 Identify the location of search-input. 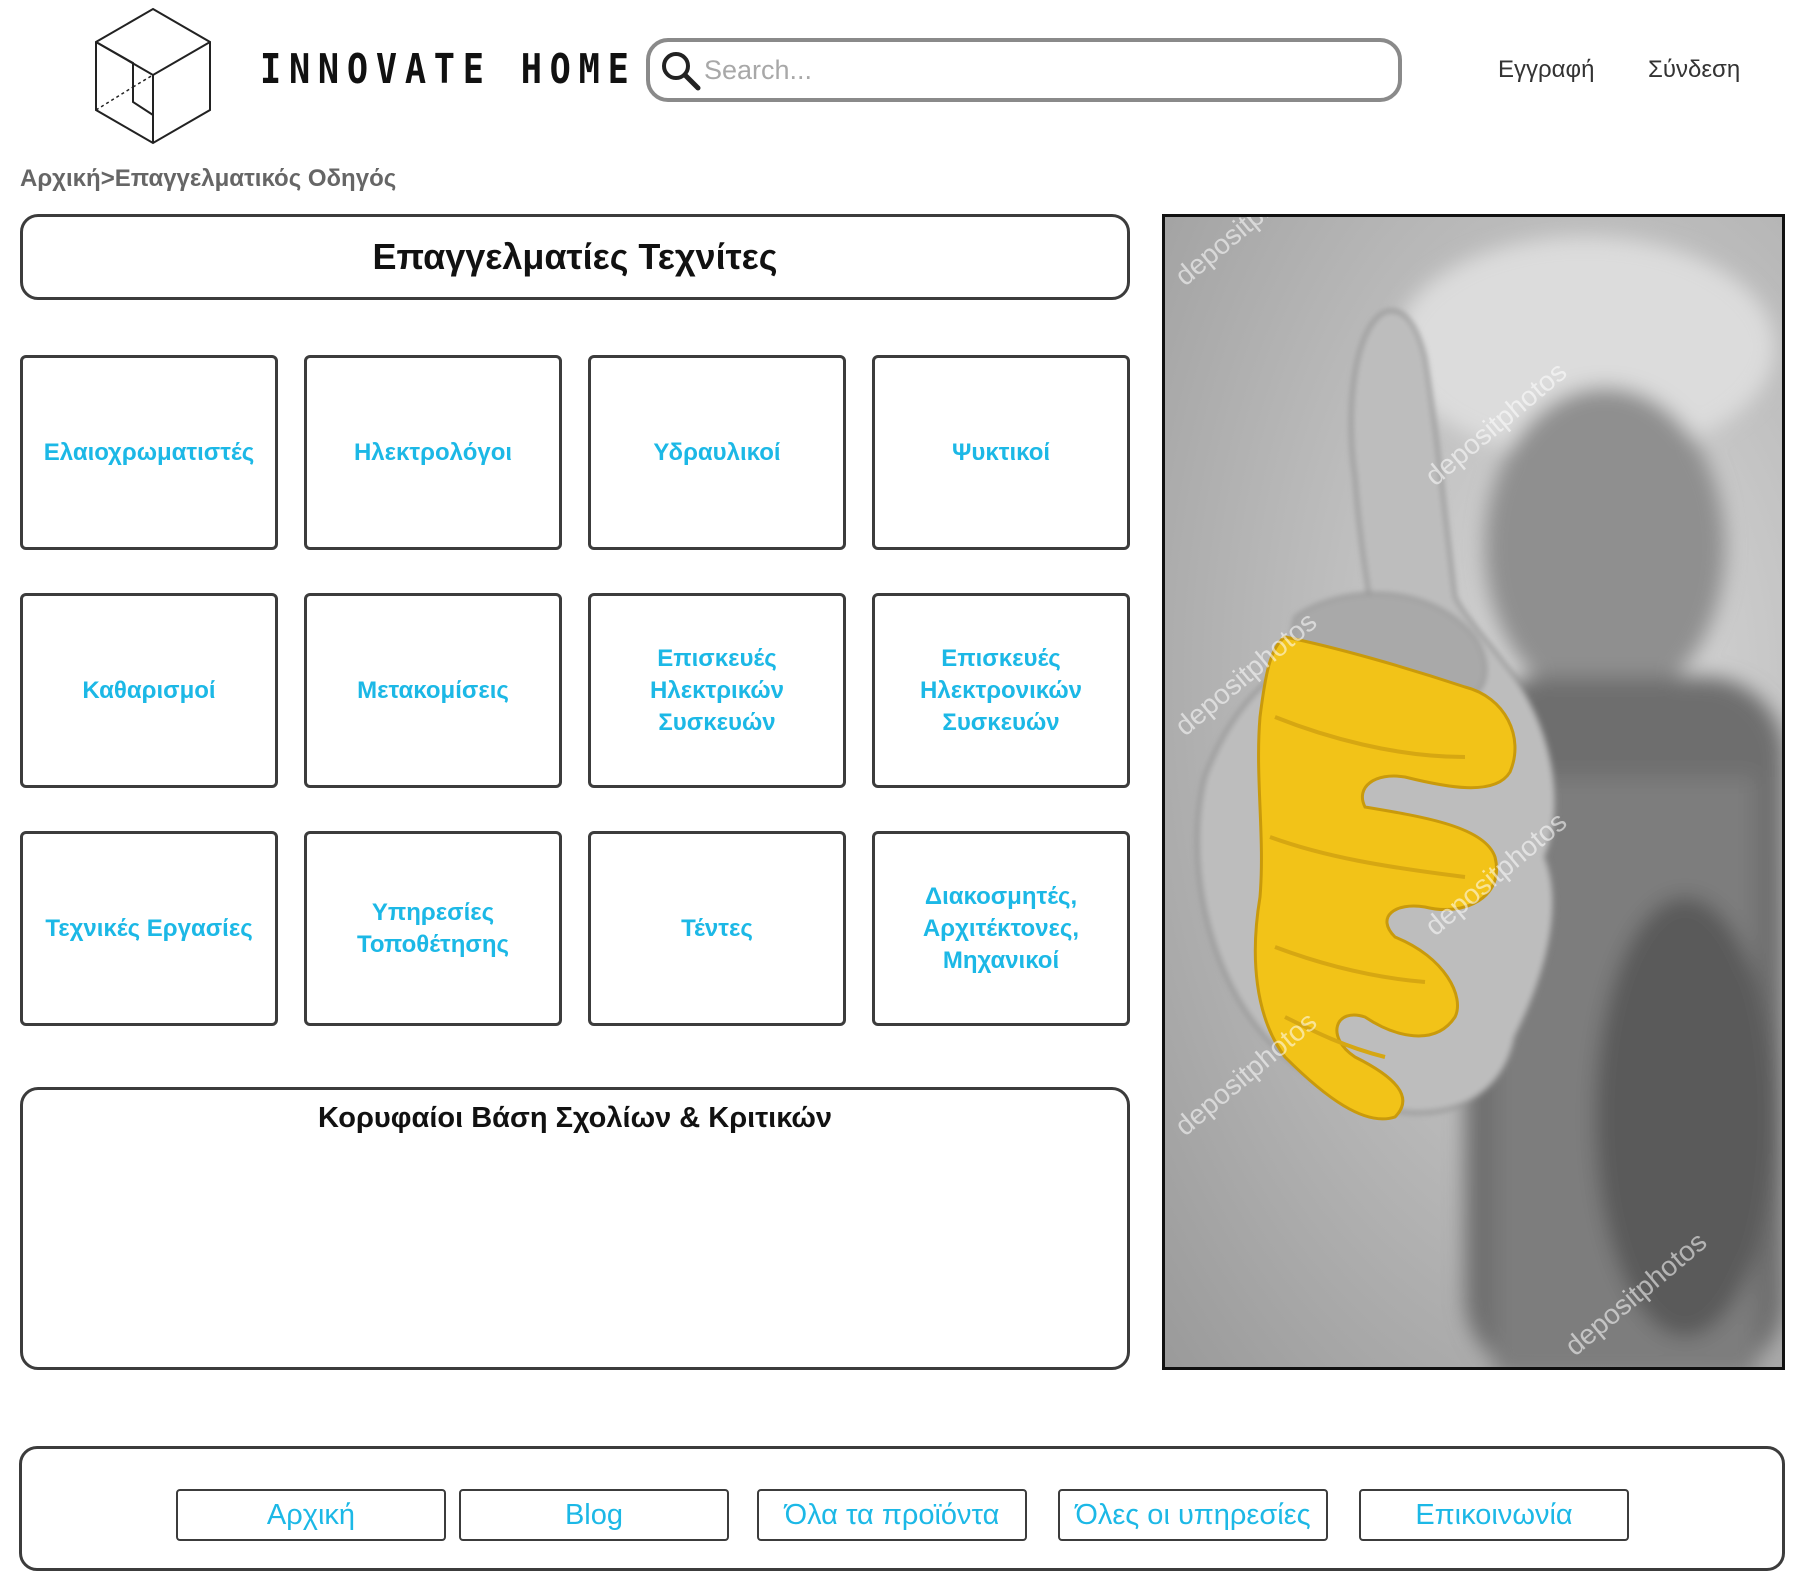
(1034, 70).